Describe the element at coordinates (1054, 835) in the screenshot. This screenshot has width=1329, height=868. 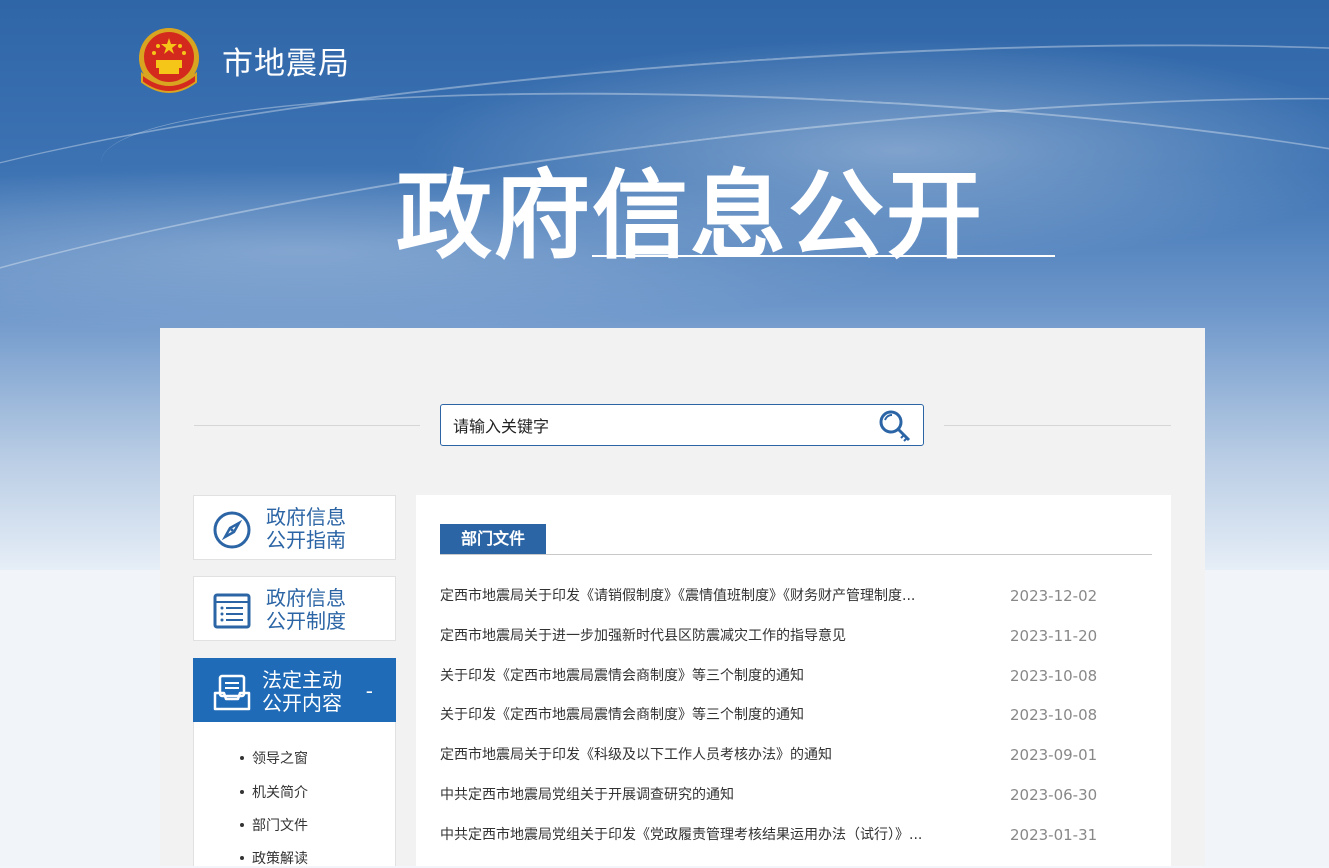
I see `article-date: 2023-01-31` at that location.